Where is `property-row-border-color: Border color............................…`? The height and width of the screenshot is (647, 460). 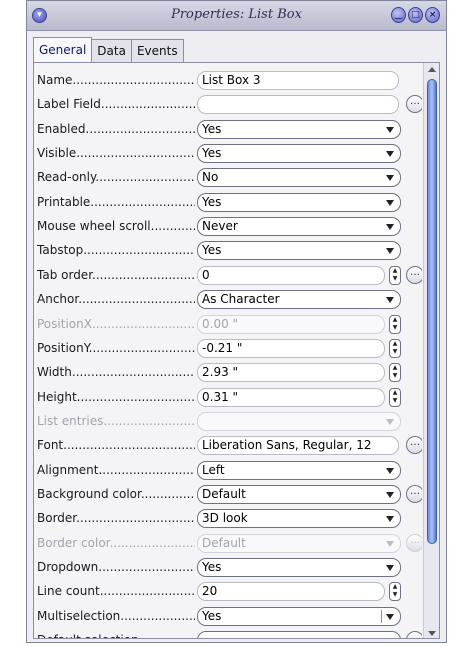
property-row-border-color: Border color............................… is located at coordinates (228, 543).